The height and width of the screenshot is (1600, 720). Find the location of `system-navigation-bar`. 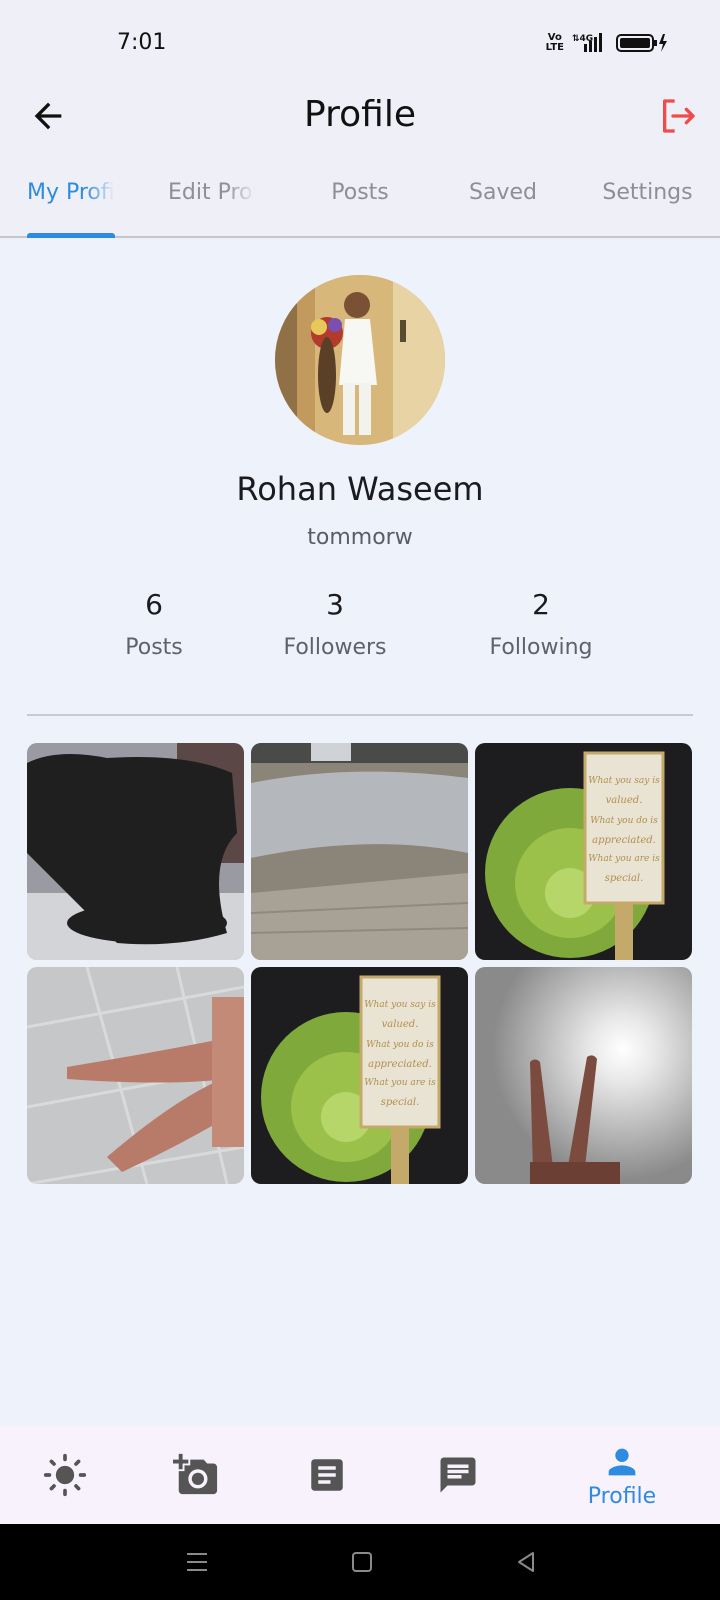

system-navigation-bar is located at coordinates (360, 1562).